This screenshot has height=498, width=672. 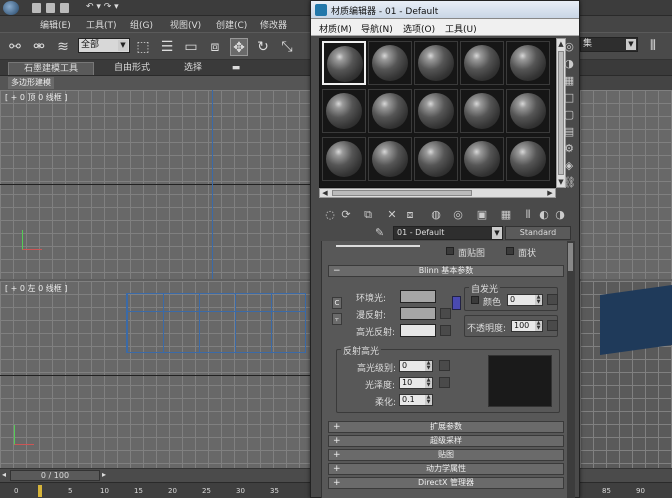 I want to click on supersampling-header: + 超级采样, so click(x=446, y=441).